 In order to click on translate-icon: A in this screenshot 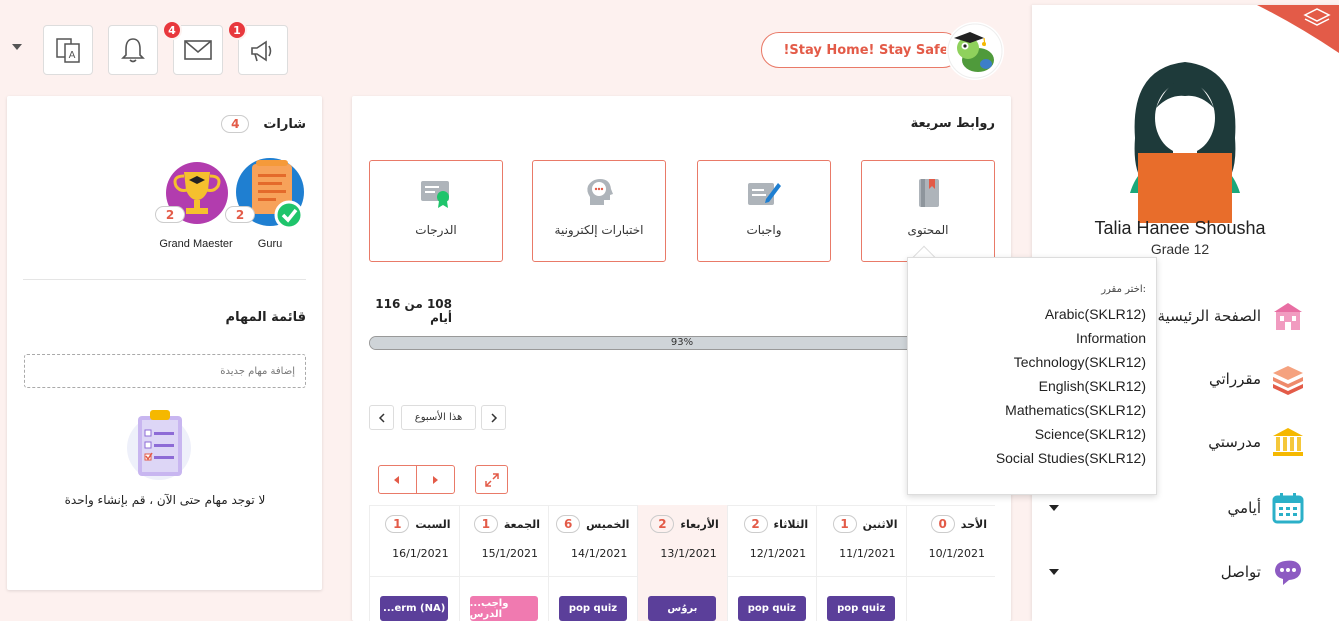, I will do `click(68, 50)`.